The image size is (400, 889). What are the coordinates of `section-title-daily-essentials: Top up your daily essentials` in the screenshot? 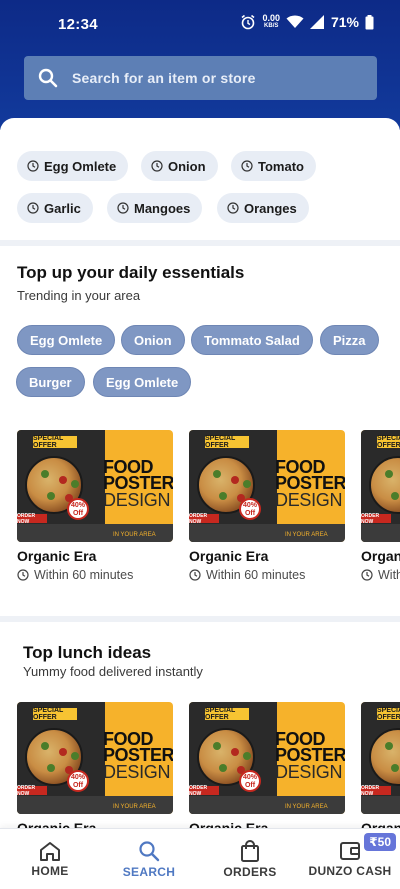 It's located at (131, 272).